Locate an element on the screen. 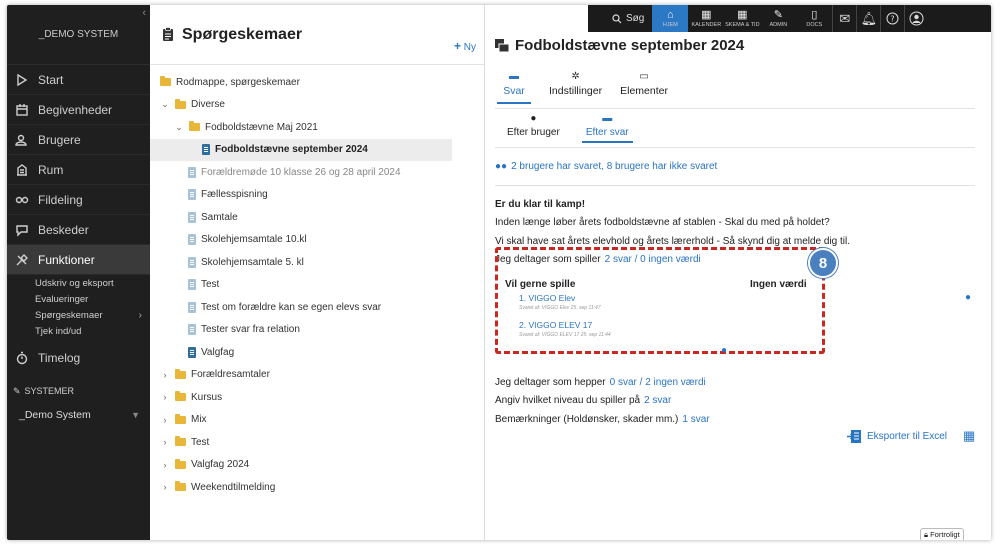 The width and height of the screenshot is (1004, 556). tab-efter-bruger: ● Efter bruger is located at coordinates (533, 128).